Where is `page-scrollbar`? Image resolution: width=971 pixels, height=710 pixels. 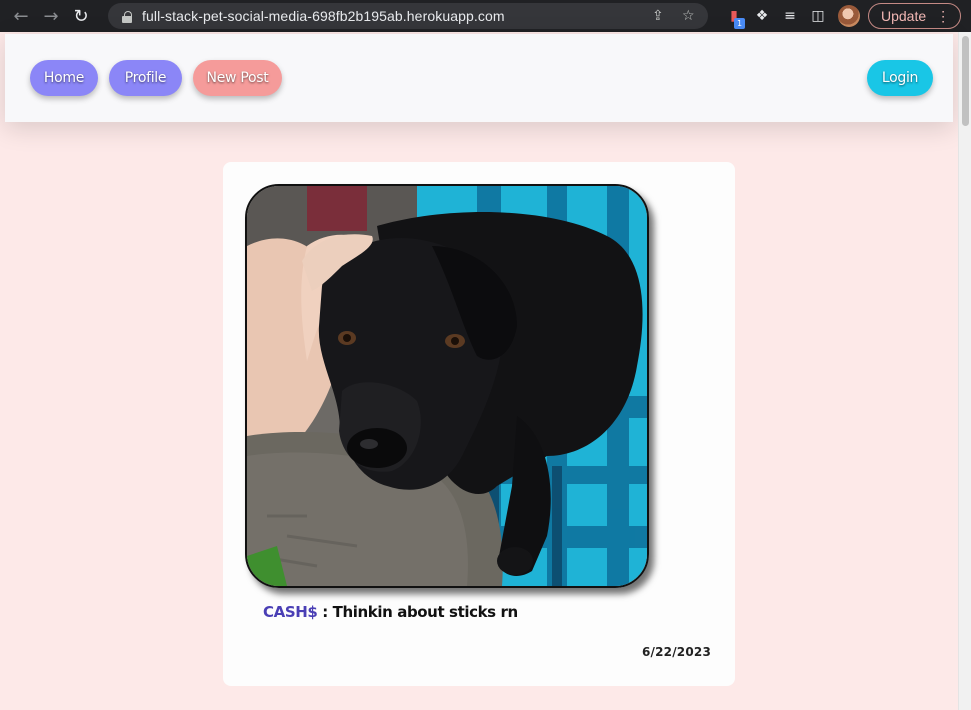
page-scrollbar is located at coordinates (964, 371).